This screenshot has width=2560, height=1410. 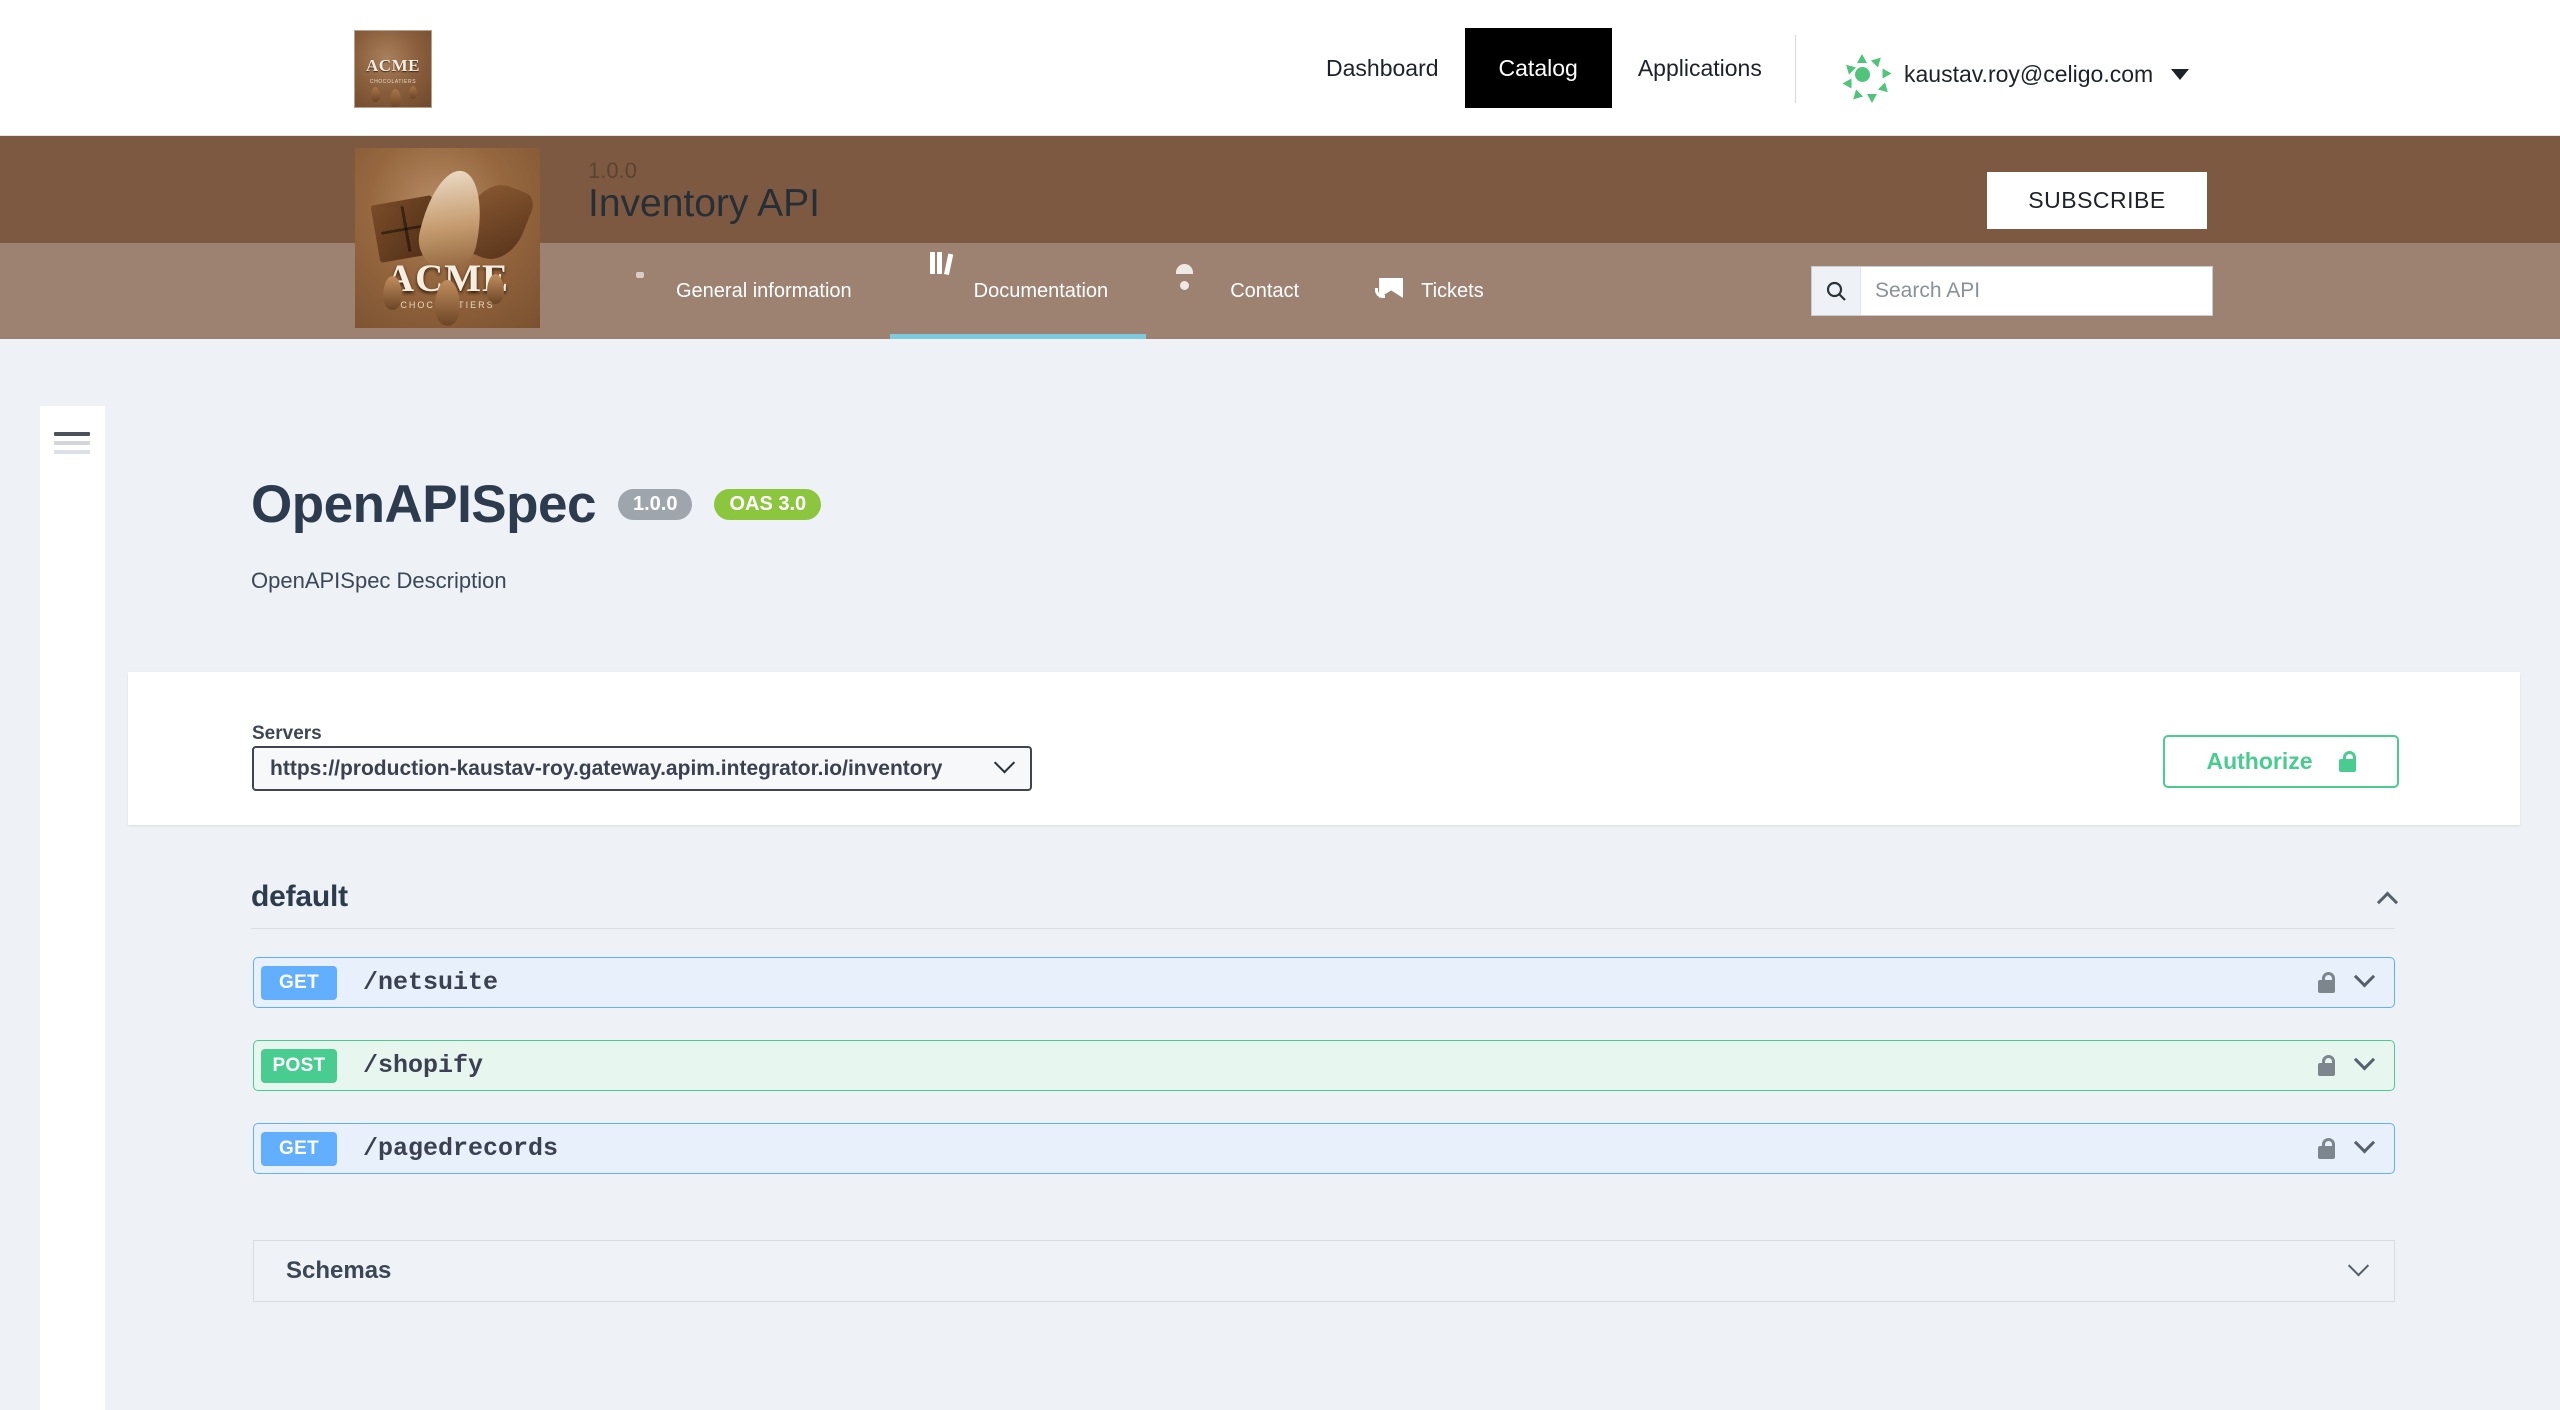 What do you see at coordinates (2097, 200) in the screenshot?
I see `subscribe-button: SUBSCRIBE` at bounding box center [2097, 200].